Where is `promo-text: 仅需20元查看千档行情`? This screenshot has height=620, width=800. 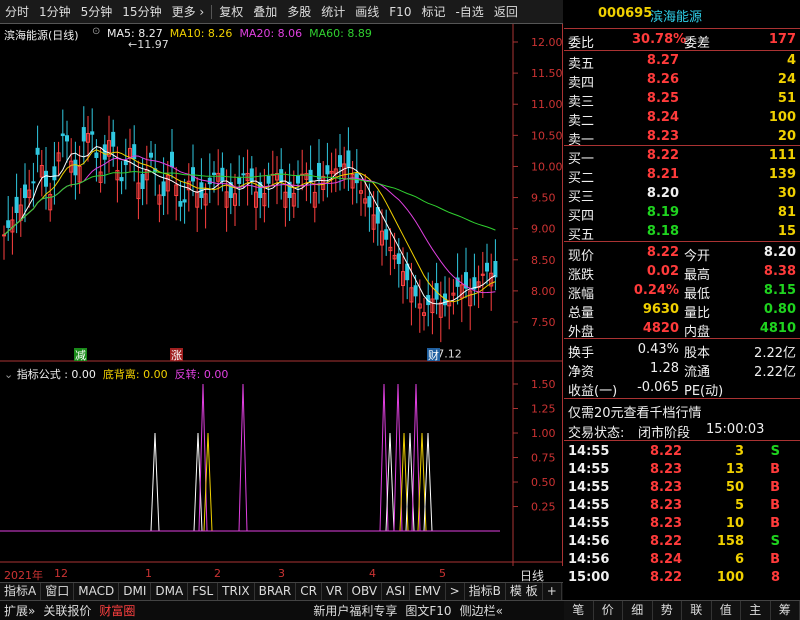 promo-text: 仅需20元查看千档行情 is located at coordinates (635, 411).